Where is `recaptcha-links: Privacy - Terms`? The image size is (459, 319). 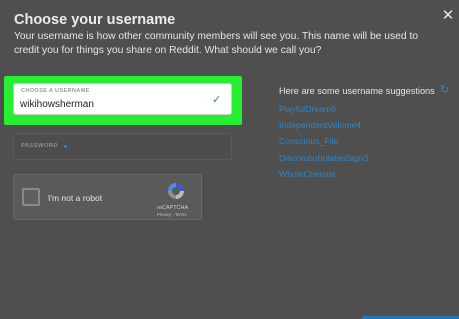 recaptcha-links: Privacy - Terms is located at coordinates (172, 214).